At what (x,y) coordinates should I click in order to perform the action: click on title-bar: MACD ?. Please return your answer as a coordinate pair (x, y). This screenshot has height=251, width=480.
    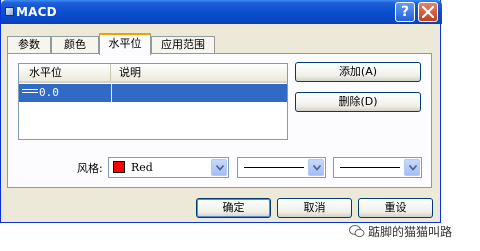
    Looking at the image, I should click on (221, 12).